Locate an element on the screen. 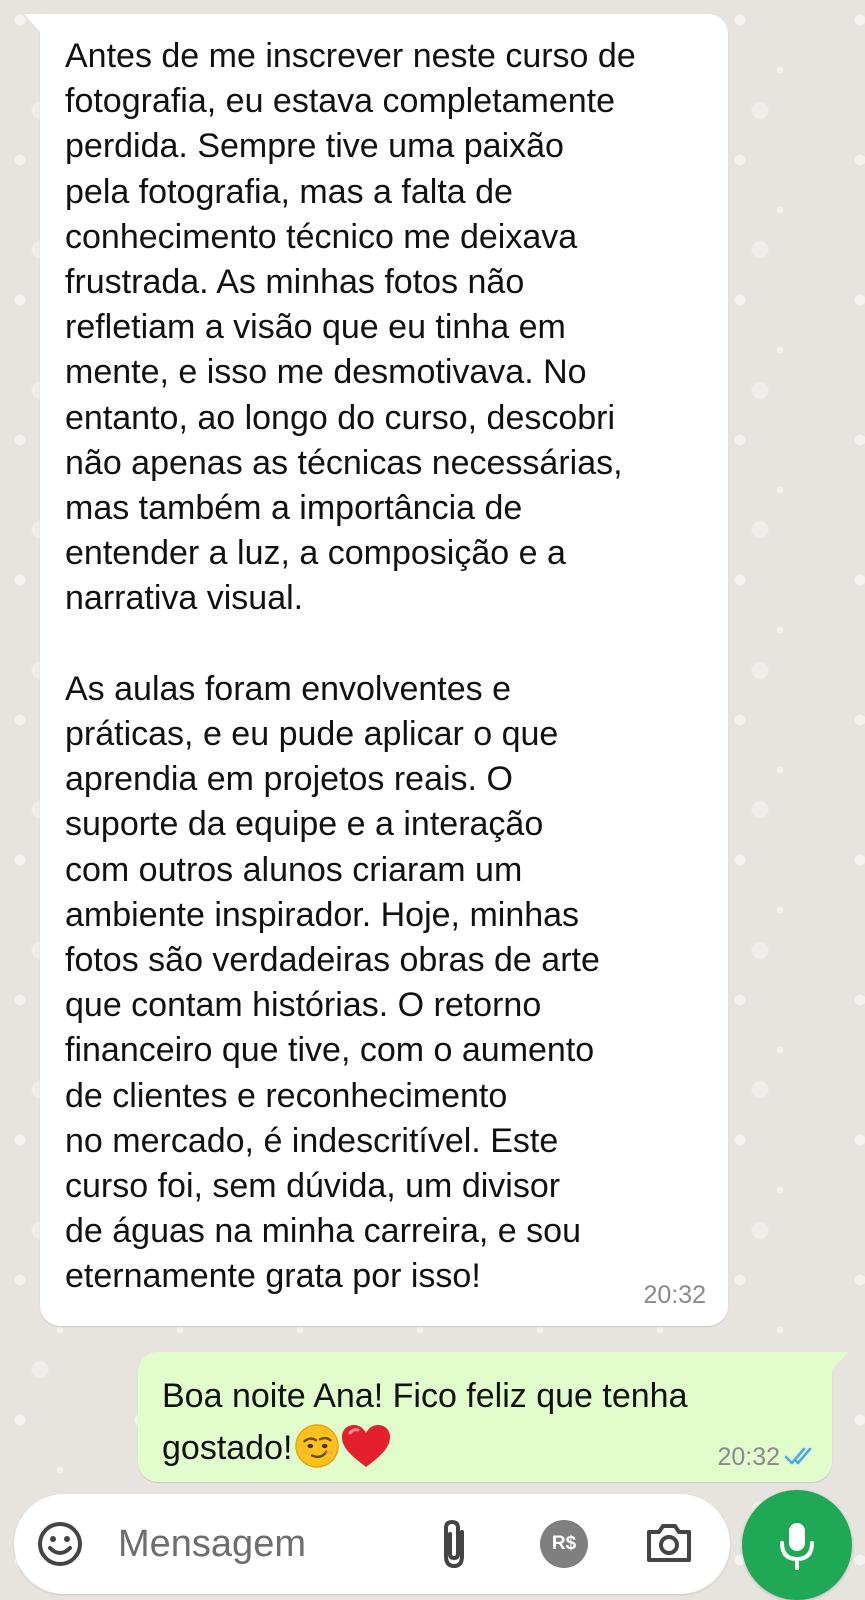 This screenshot has width=865, height=1600. microphone-button is located at coordinates (797, 1545).